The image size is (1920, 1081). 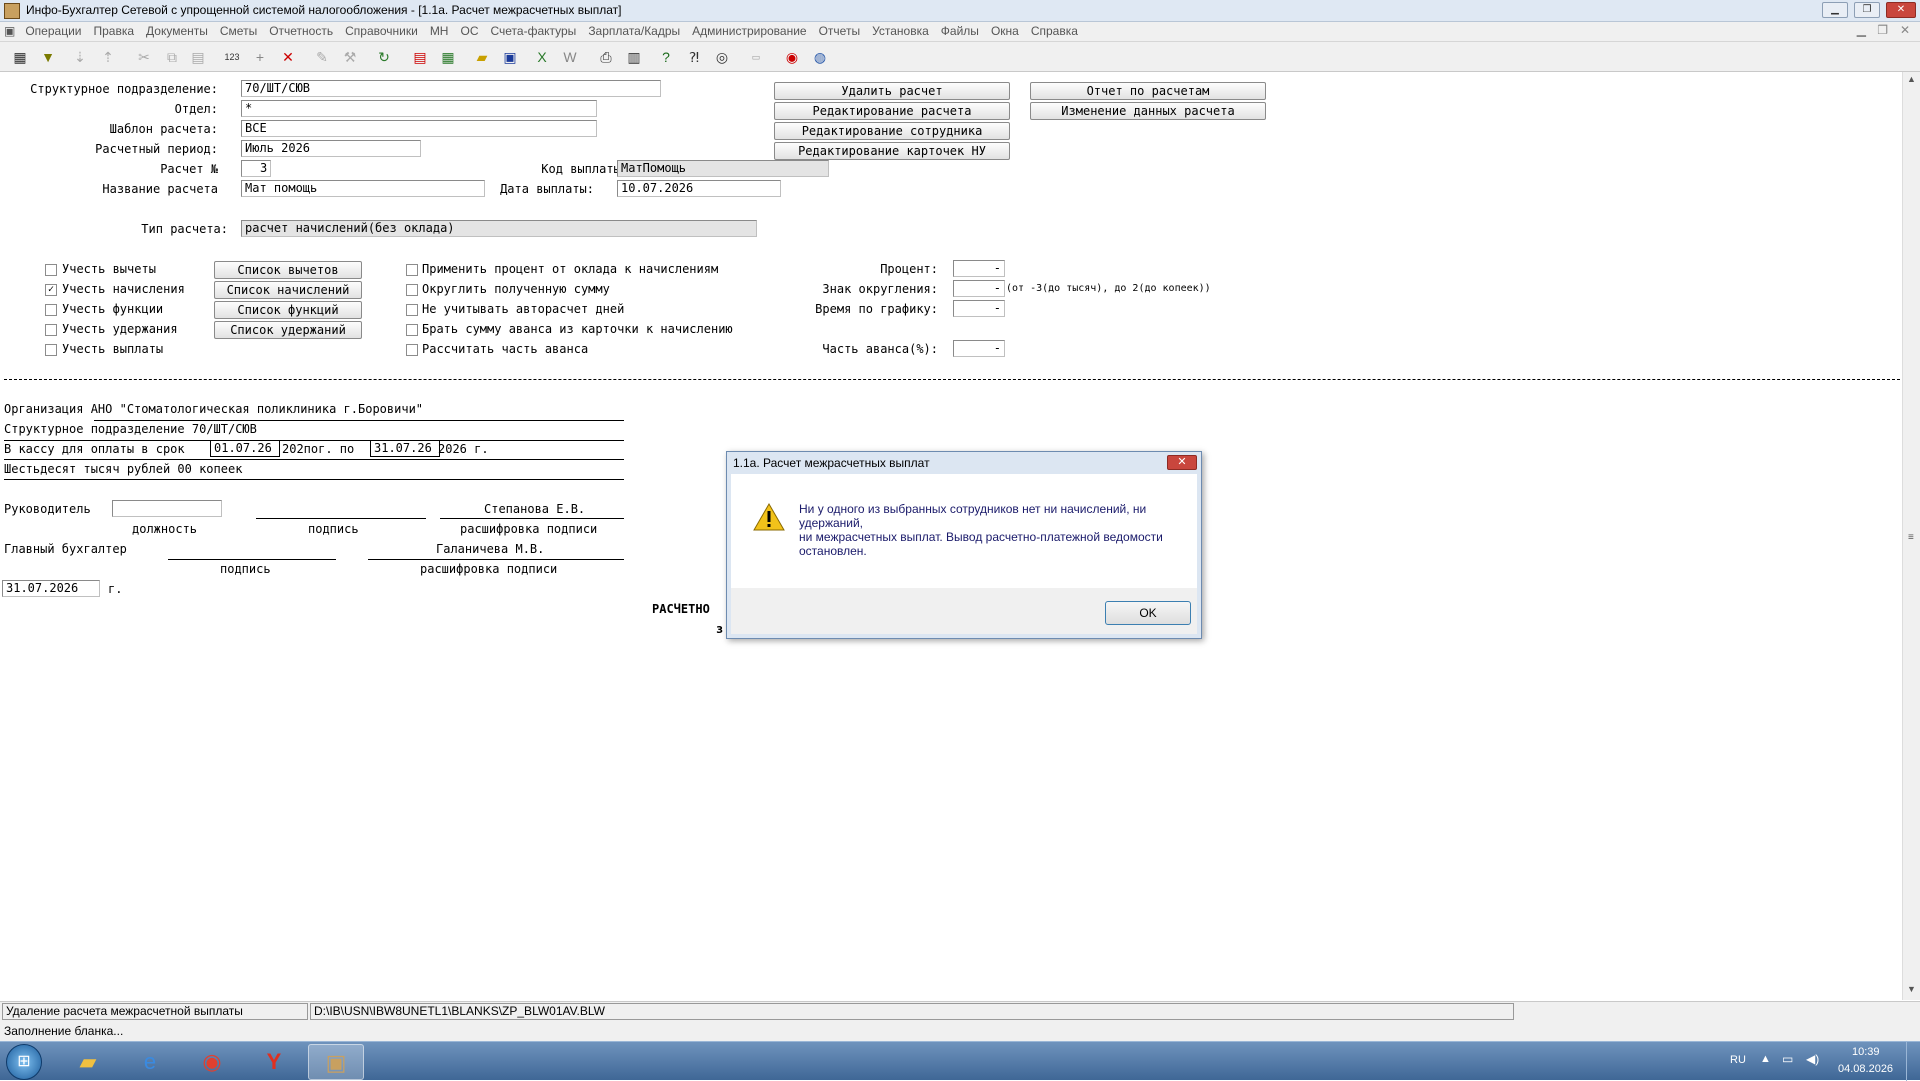 What do you see at coordinates (288, 290) in the screenshot?
I see `accruals-list-button: Список начислений` at bounding box center [288, 290].